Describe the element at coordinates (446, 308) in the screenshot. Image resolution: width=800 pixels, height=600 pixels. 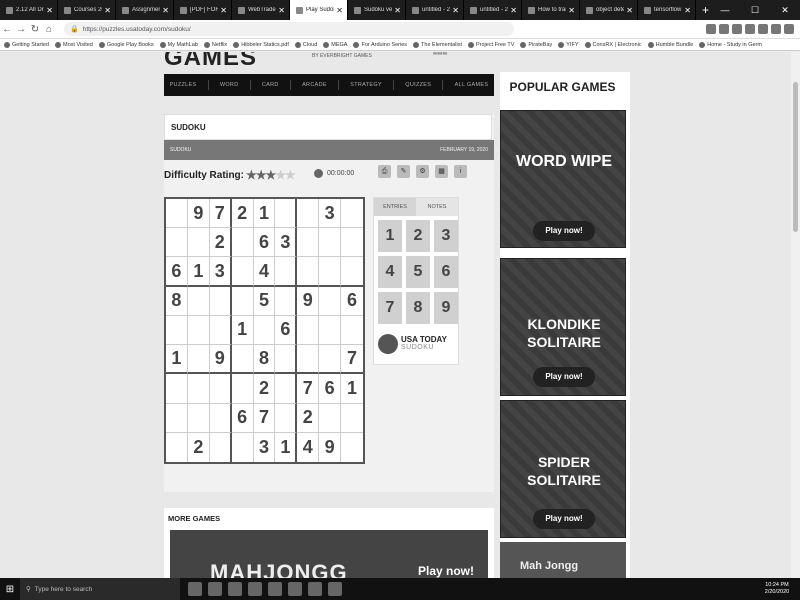
I see `number-button: 9` at that location.